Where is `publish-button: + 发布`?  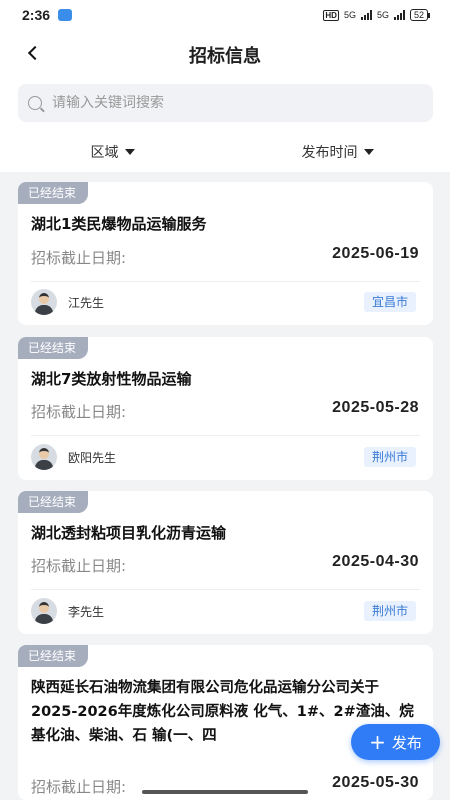
publish-button: + 发布 is located at coordinates (395, 742).